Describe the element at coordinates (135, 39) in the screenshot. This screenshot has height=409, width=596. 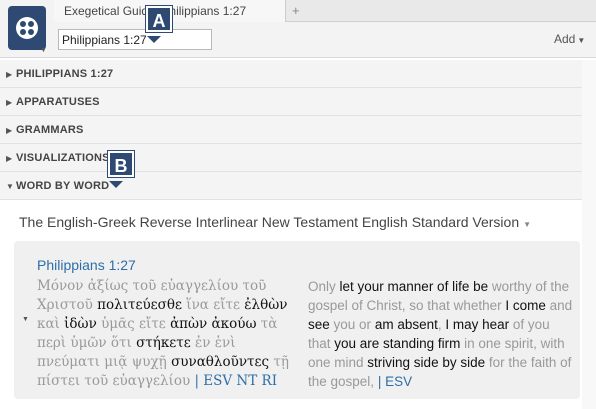
I see `reference-input` at that location.